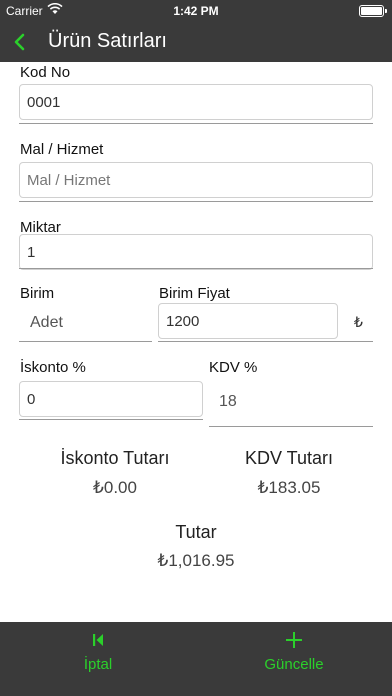 This screenshot has width=392, height=696. I want to click on kdv-tutari-value: ₺183.05, so click(289, 487).